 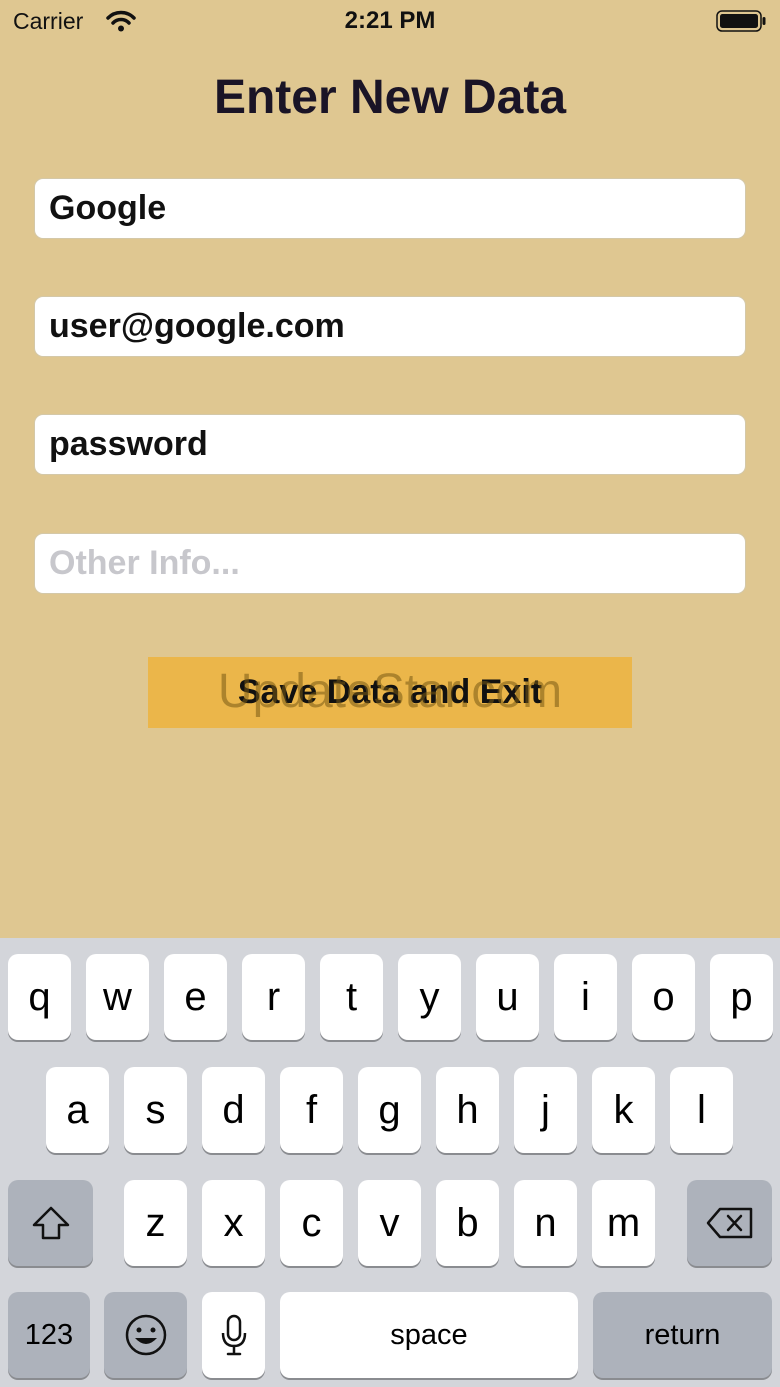 I want to click on emoji-key, so click(x=145, y=1335).